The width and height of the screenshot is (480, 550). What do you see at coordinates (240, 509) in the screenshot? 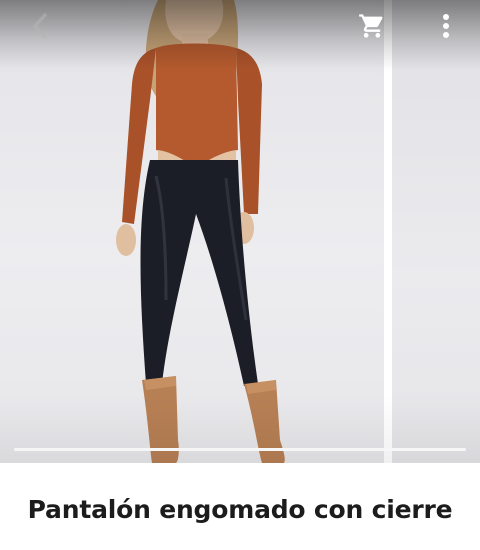
I see `product-title: Pantalón engomado con cierre` at bounding box center [240, 509].